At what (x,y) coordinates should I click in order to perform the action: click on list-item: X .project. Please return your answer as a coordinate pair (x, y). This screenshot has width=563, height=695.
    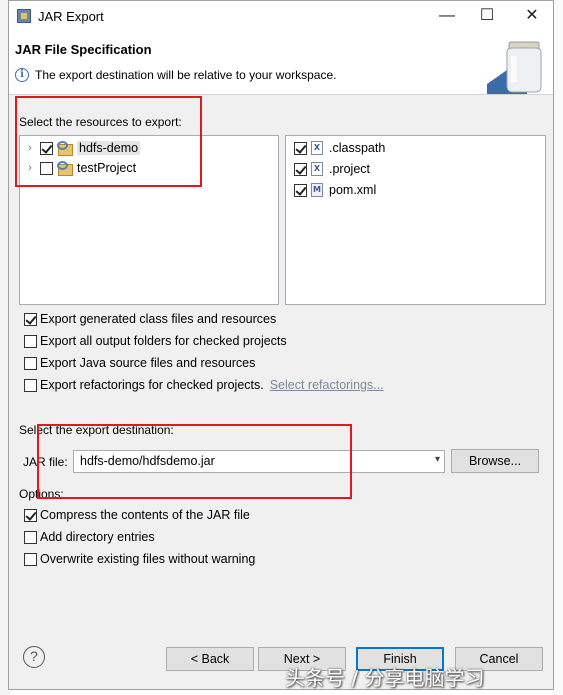
    Looking at the image, I should click on (330, 169).